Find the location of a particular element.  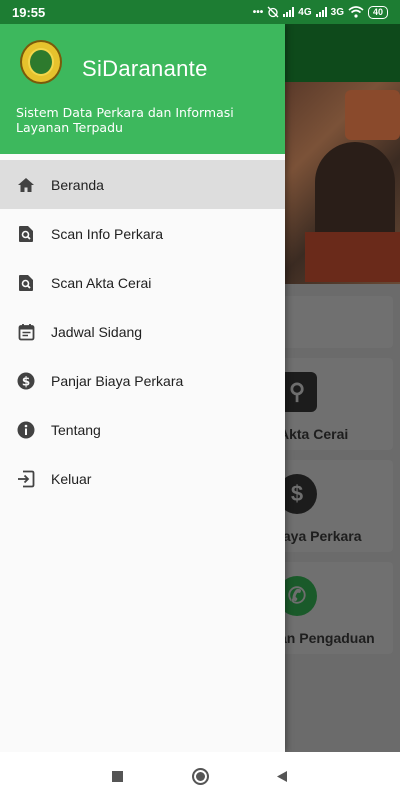

recents-button is located at coordinates (117, 776).